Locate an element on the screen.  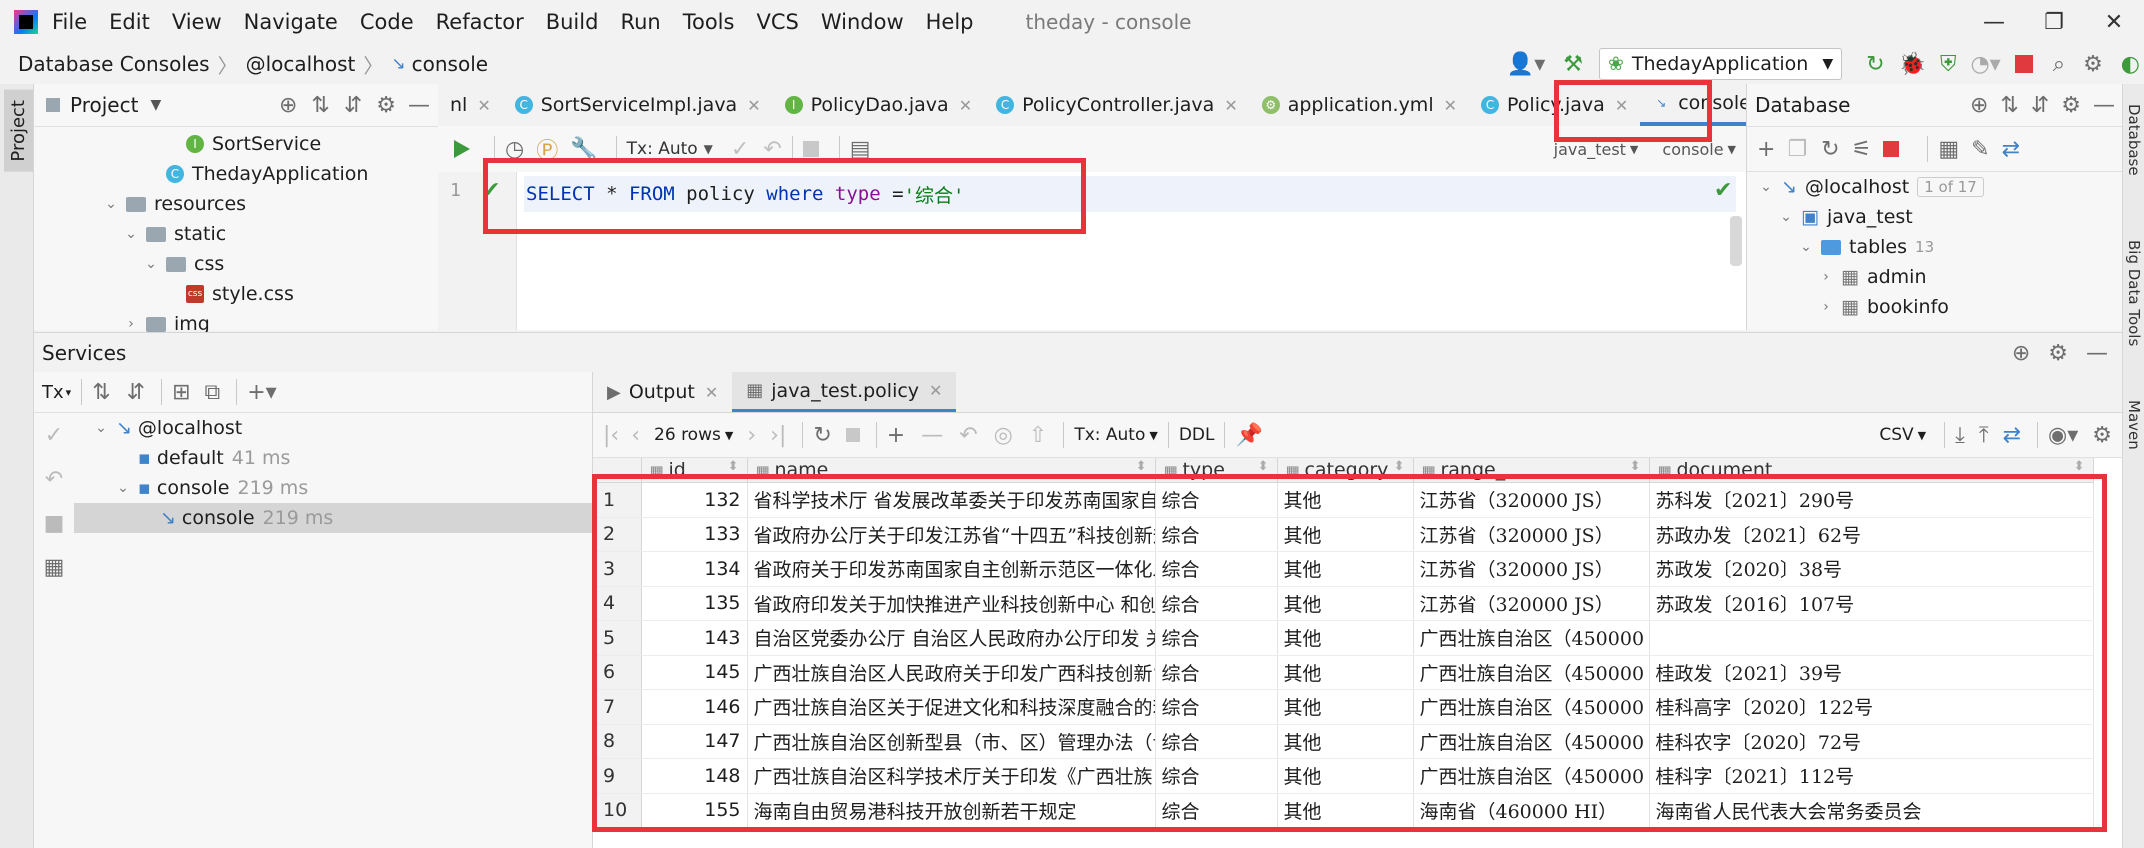
profiler-icon: ◔▾ is located at coordinates (1985, 64).